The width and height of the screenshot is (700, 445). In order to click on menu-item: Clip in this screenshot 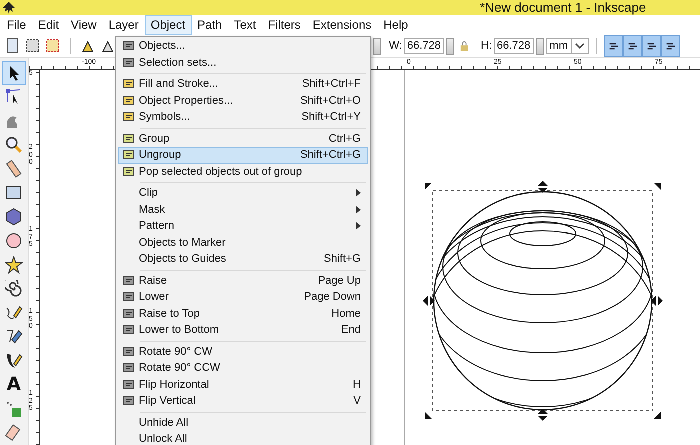, I will do `click(243, 193)`.